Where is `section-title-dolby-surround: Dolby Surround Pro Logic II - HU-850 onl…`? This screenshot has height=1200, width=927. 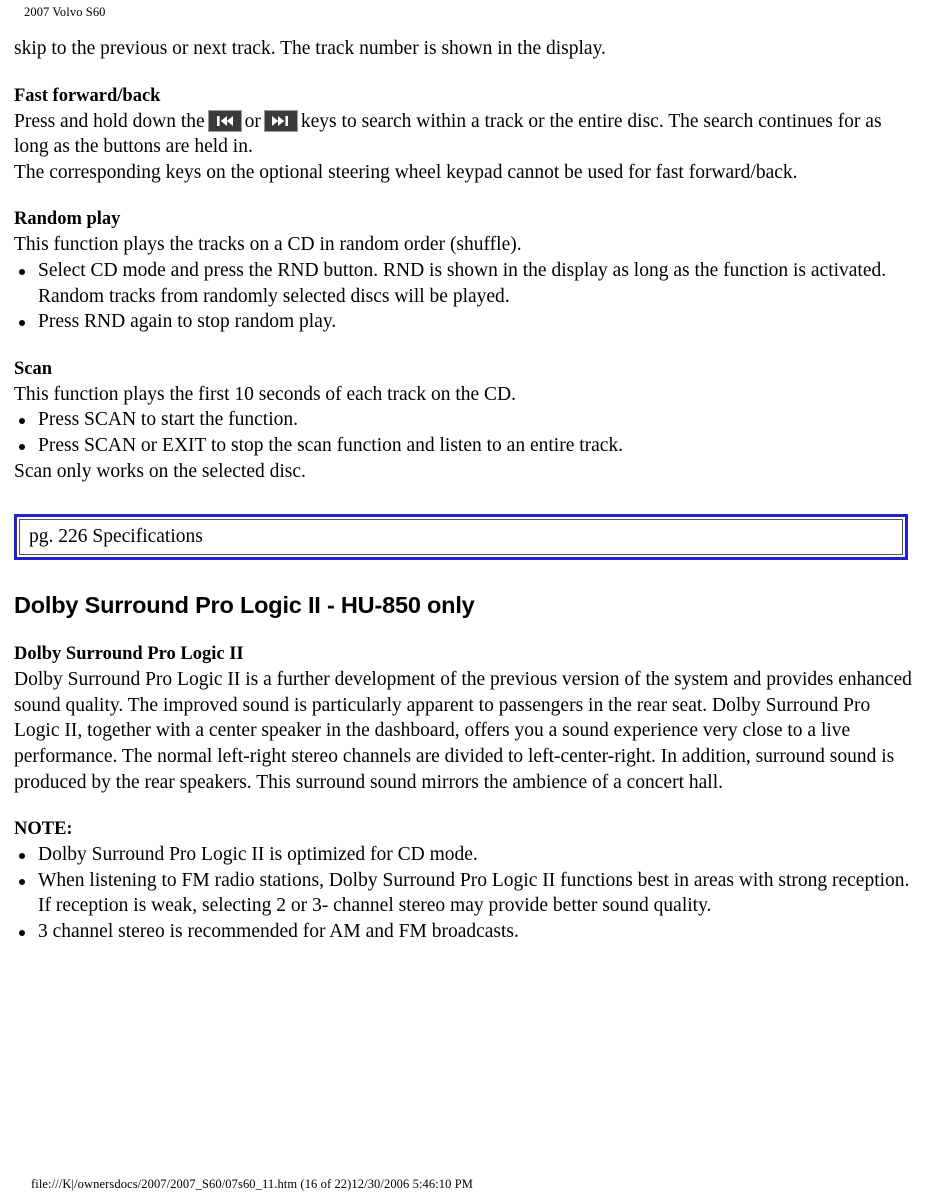
section-title-dolby-surround: Dolby Surround Pro Logic II - HU-850 onl… is located at coordinates (244, 605).